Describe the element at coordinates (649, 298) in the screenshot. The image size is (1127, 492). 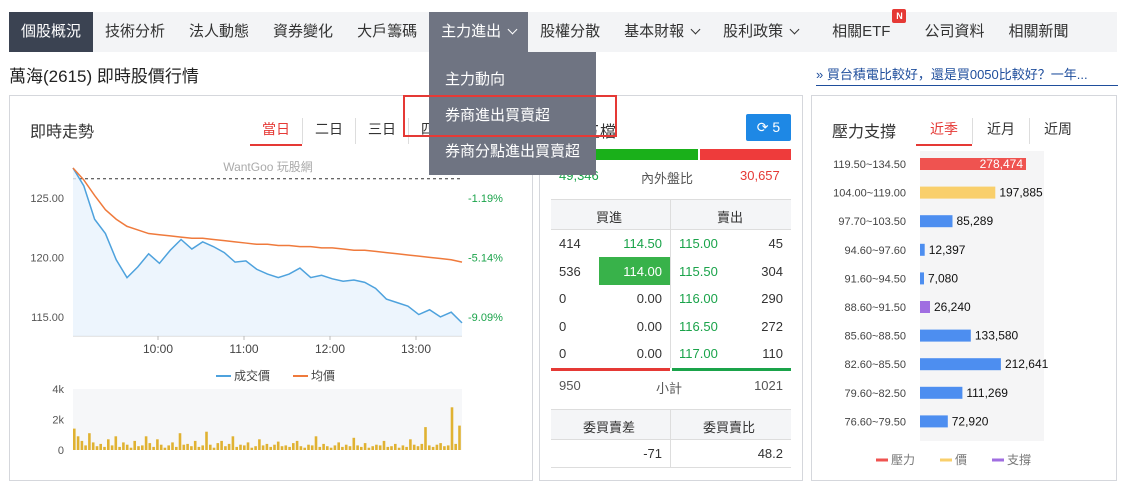
I see `bid-price: 0.00` at that location.